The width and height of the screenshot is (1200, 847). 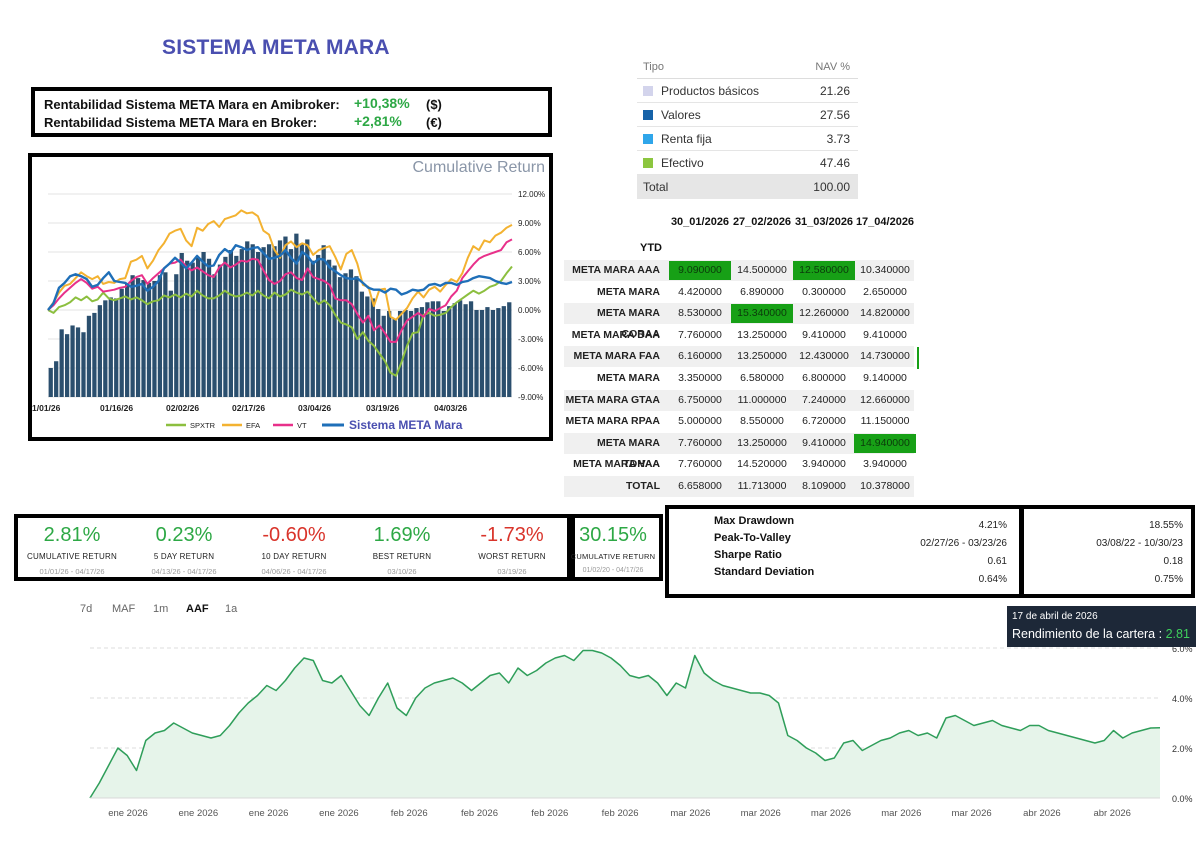 I want to click on ytd-cell: 14.940000, so click(x=885, y=443).